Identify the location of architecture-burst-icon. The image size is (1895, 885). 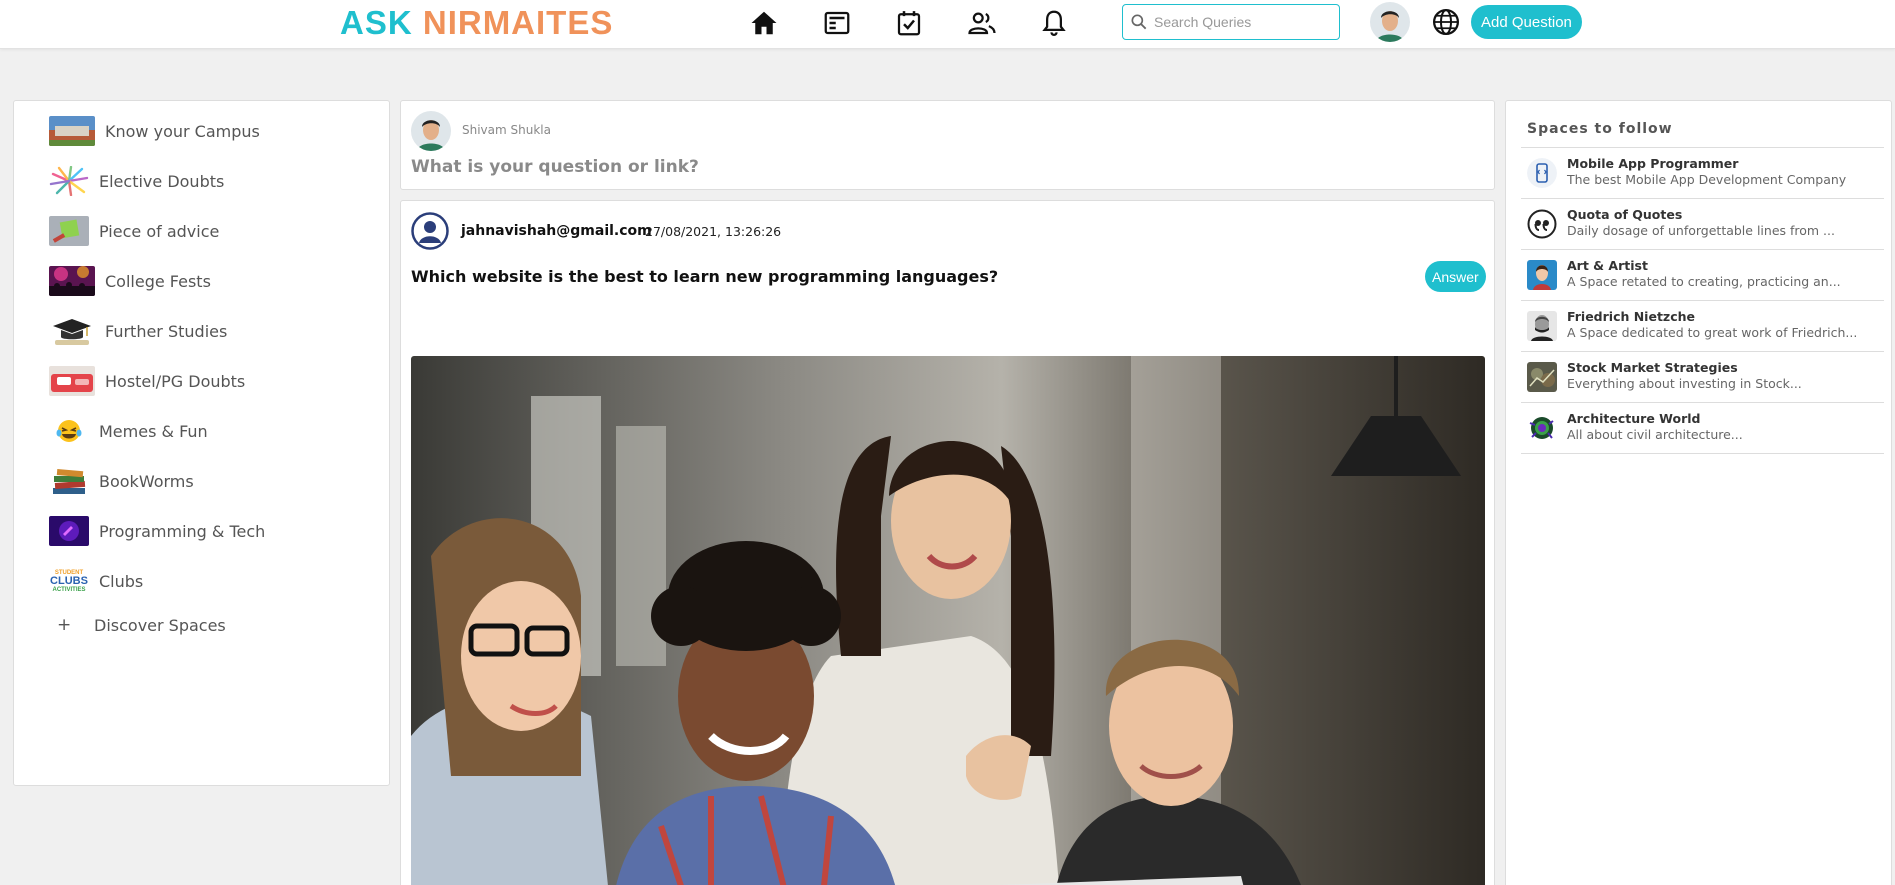
(1542, 428).